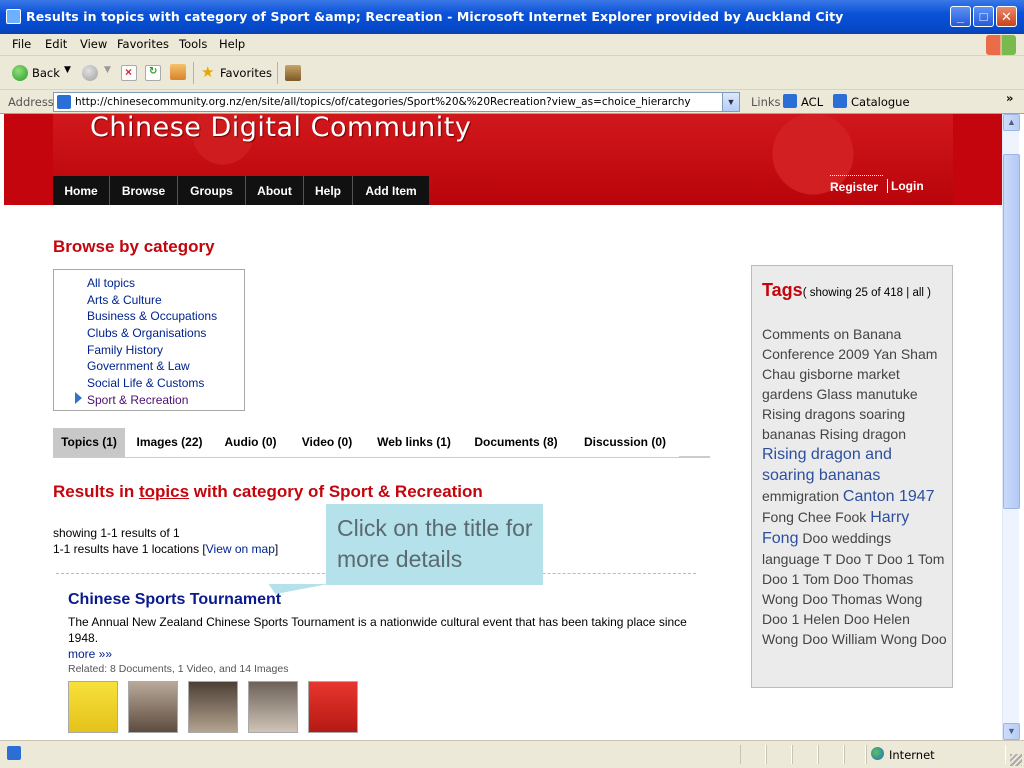  What do you see at coordinates (516, 442) in the screenshot?
I see `tab-documents: Documents (8)` at bounding box center [516, 442].